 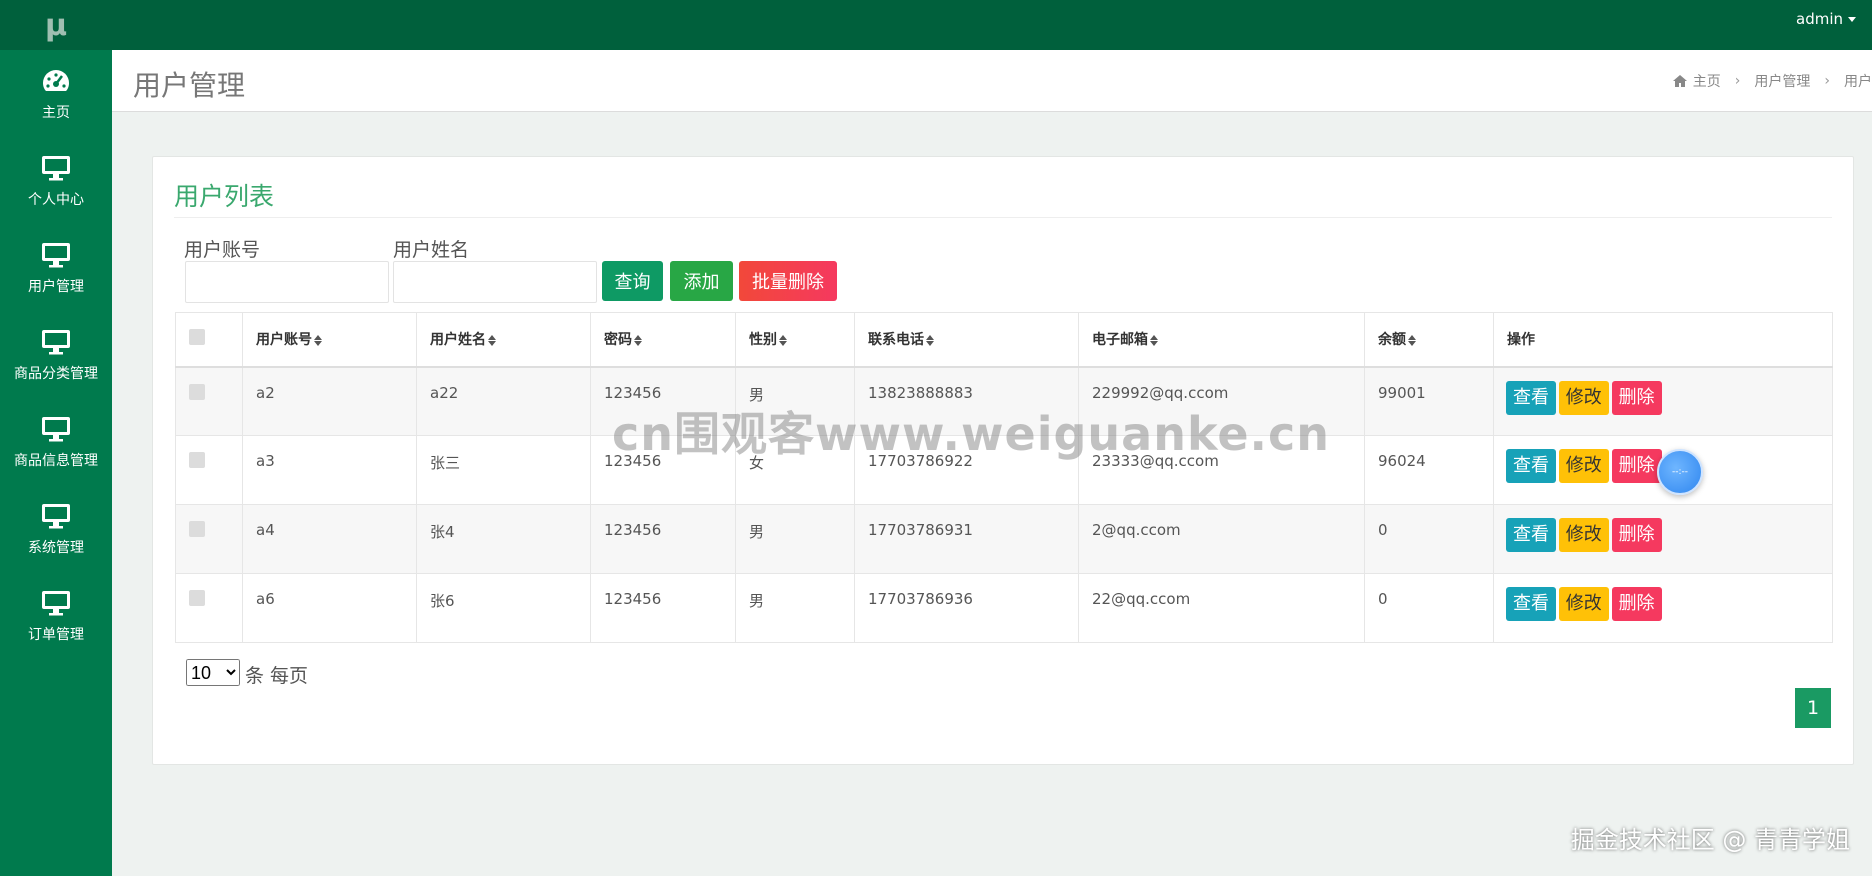 What do you see at coordinates (966, 340) in the screenshot?
I see `col-phone: 联系电话` at bounding box center [966, 340].